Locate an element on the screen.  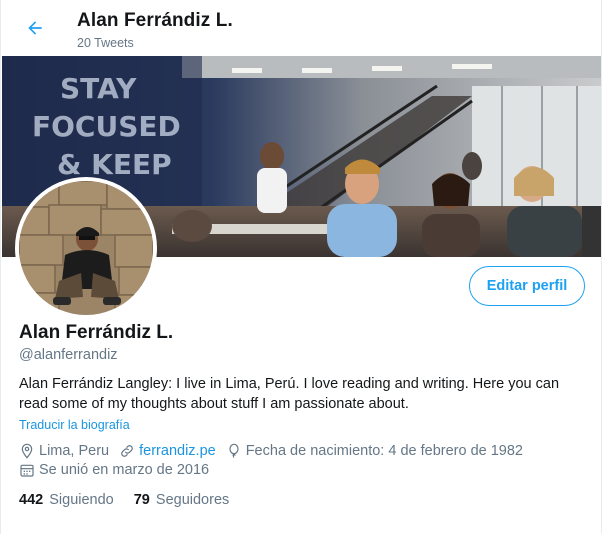
tweet-count: 20 Tweets is located at coordinates (105, 43).